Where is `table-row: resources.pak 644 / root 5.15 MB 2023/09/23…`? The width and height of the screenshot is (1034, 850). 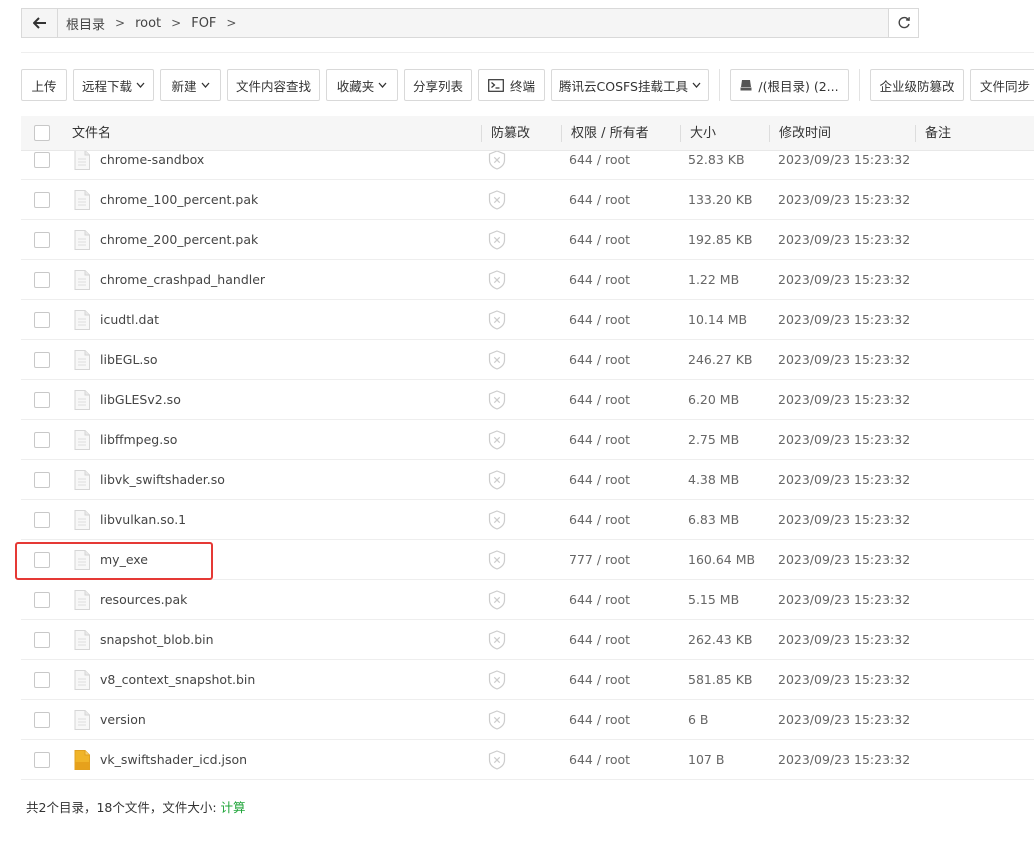 table-row: resources.pak 644 / root 5.15 MB 2023/09/23… is located at coordinates (527, 600).